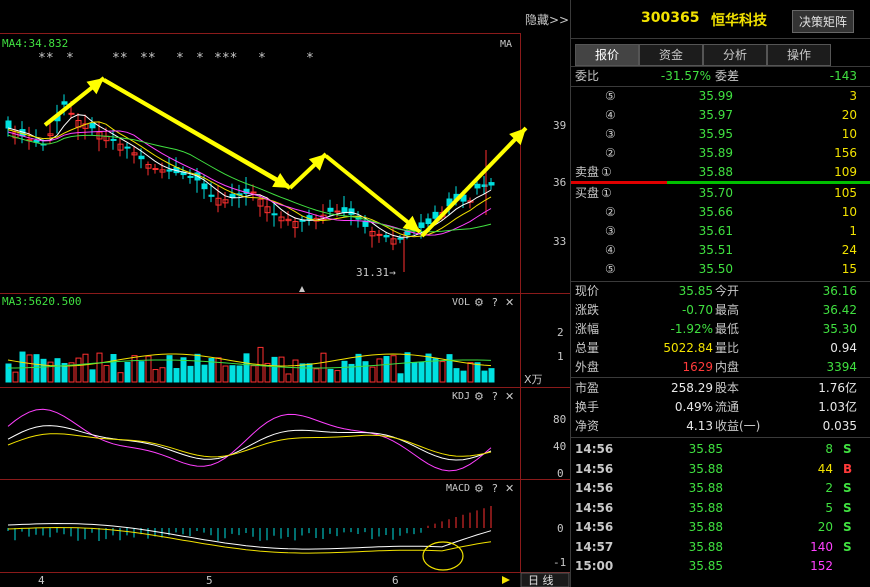 The height and width of the screenshot is (587, 870). Describe the element at coordinates (533, 379) in the screenshot. I see `vol-unit: X万` at that location.